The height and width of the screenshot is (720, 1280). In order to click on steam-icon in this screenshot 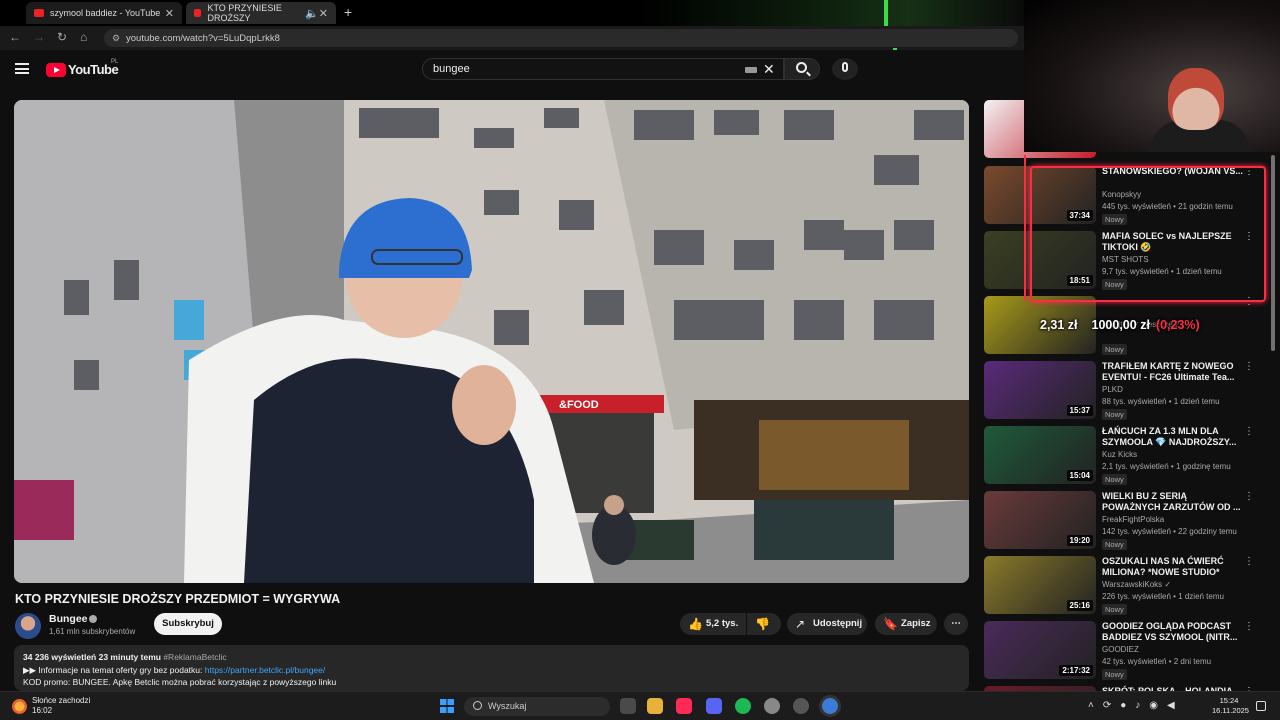, I will do `click(801, 706)`.